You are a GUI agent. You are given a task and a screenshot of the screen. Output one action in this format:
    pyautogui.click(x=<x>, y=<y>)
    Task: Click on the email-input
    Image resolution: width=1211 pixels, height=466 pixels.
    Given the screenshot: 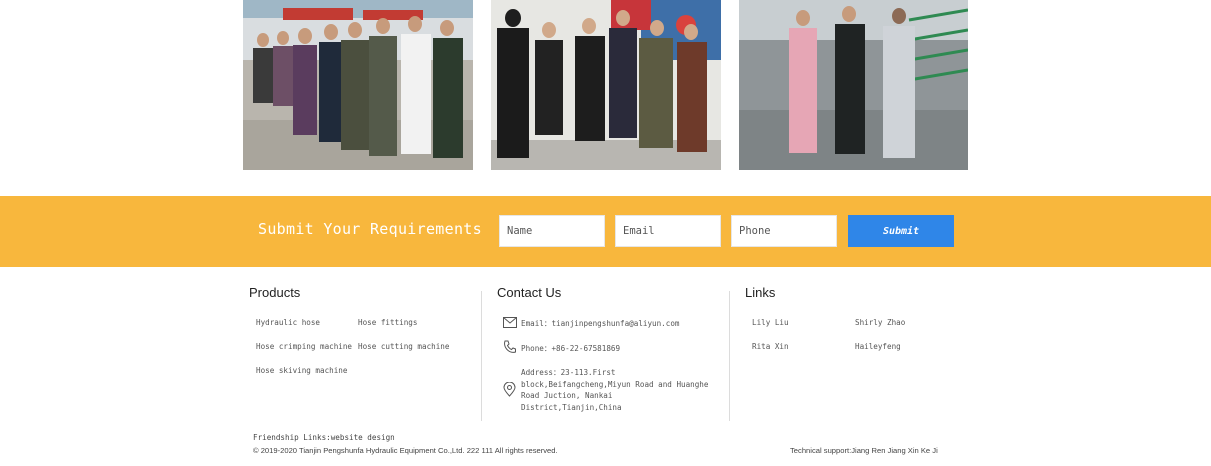 What is the action you would take?
    pyautogui.click(x=668, y=231)
    